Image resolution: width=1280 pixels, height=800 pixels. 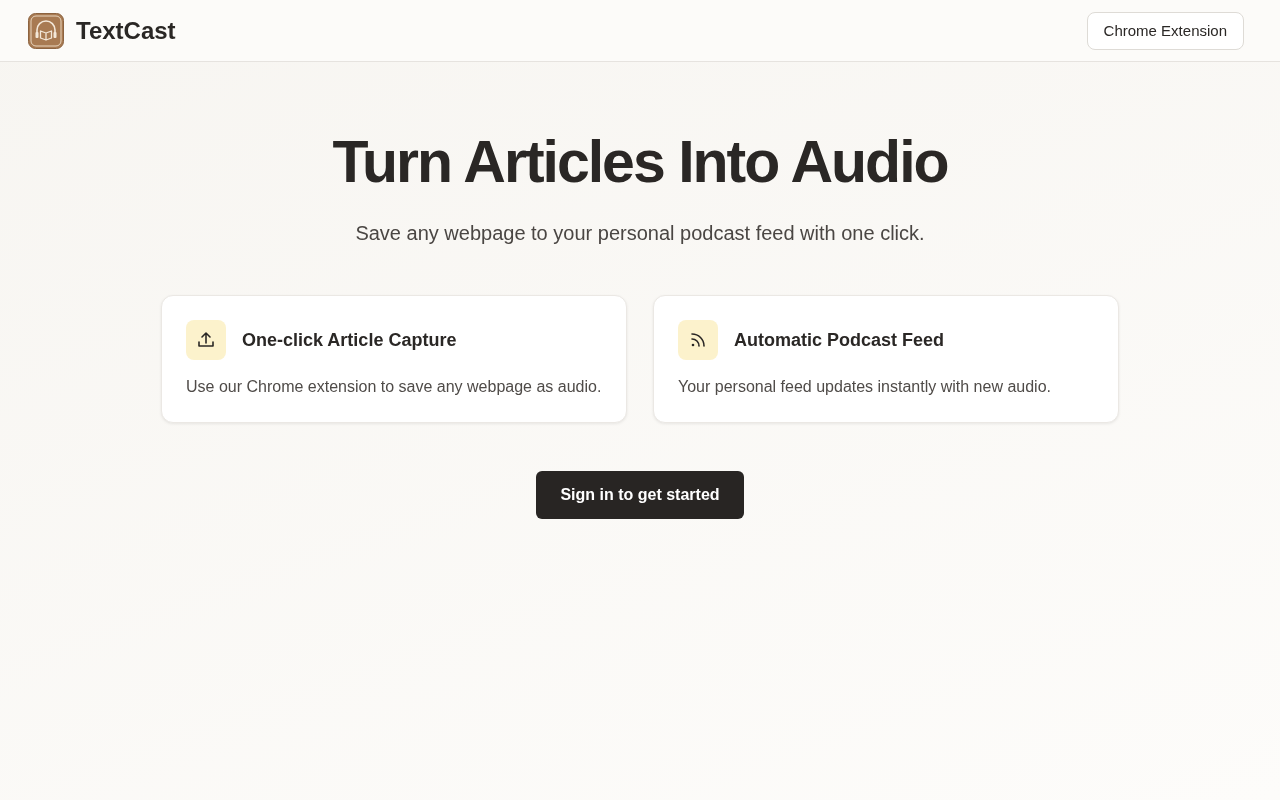 I want to click on rss-icon, so click(x=698, y=340).